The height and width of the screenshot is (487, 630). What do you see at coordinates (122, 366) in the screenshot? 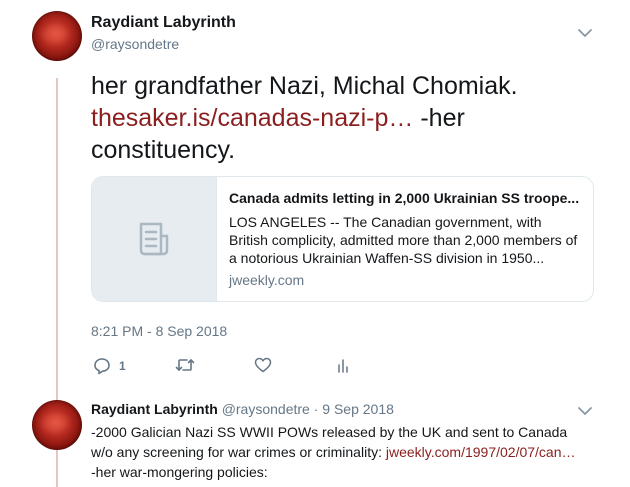
I see `reply-count: 1` at bounding box center [122, 366].